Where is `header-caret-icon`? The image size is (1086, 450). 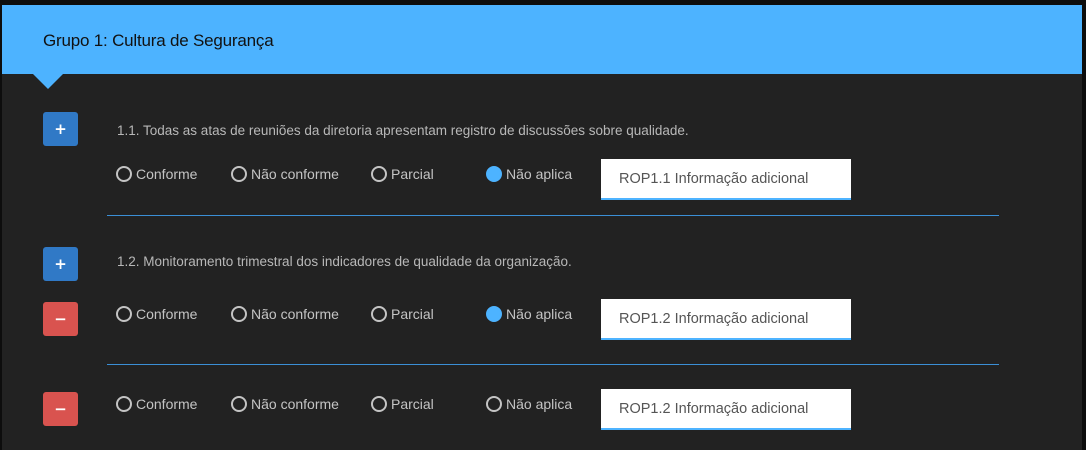
header-caret-icon is located at coordinates (48, 81).